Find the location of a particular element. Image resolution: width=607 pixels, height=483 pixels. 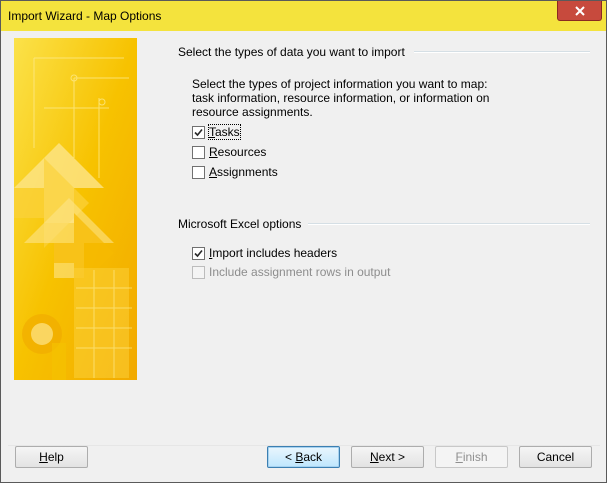

cancel-button: Cancel is located at coordinates (555, 457).